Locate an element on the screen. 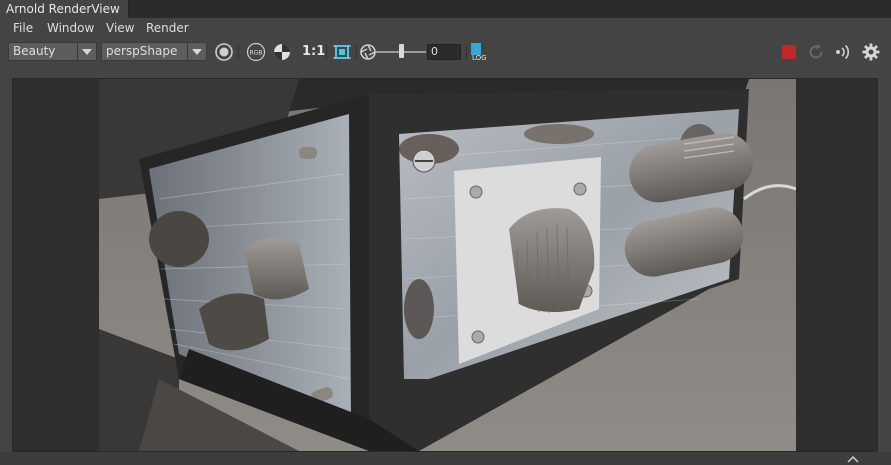 This screenshot has width=891, height=465. rgb-channel-icon: RGB is located at coordinates (256, 52).